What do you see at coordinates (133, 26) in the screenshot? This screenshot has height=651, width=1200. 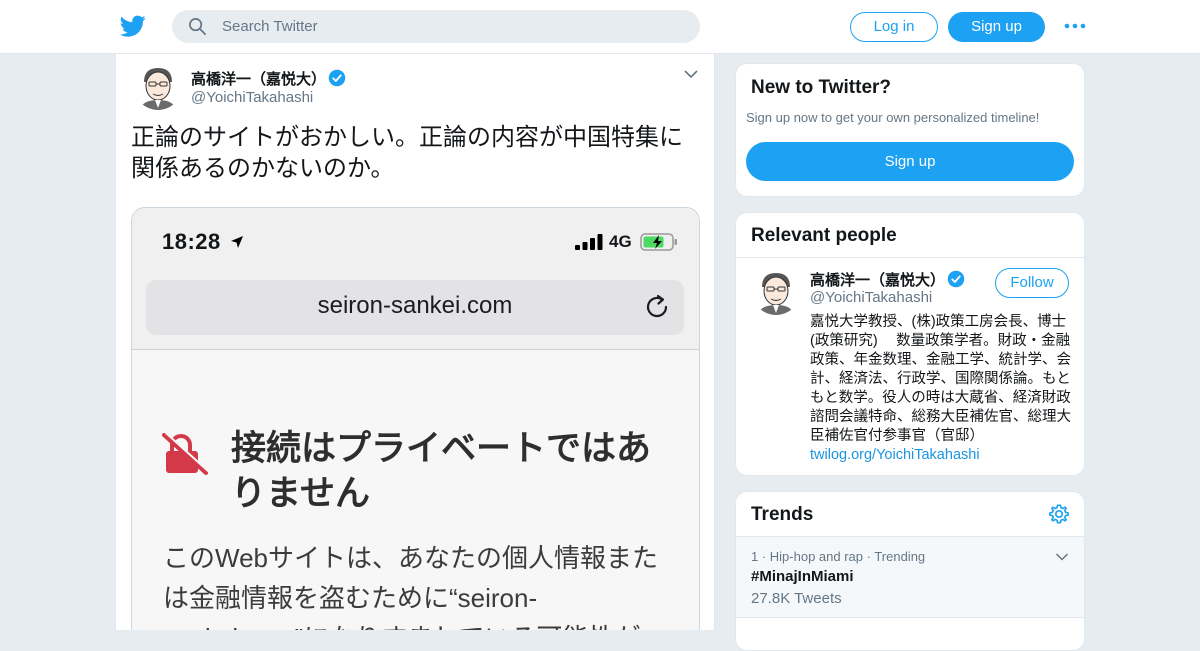 I see `twitter-bird-icon` at bounding box center [133, 26].